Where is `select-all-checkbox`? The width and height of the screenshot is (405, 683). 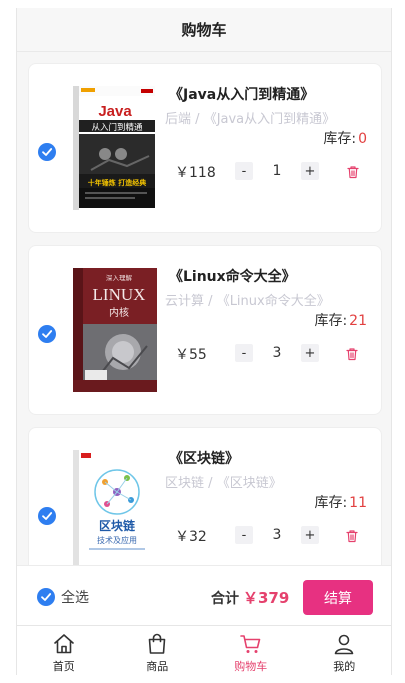
select-all-checkbox is located at coordinates (46, 597).